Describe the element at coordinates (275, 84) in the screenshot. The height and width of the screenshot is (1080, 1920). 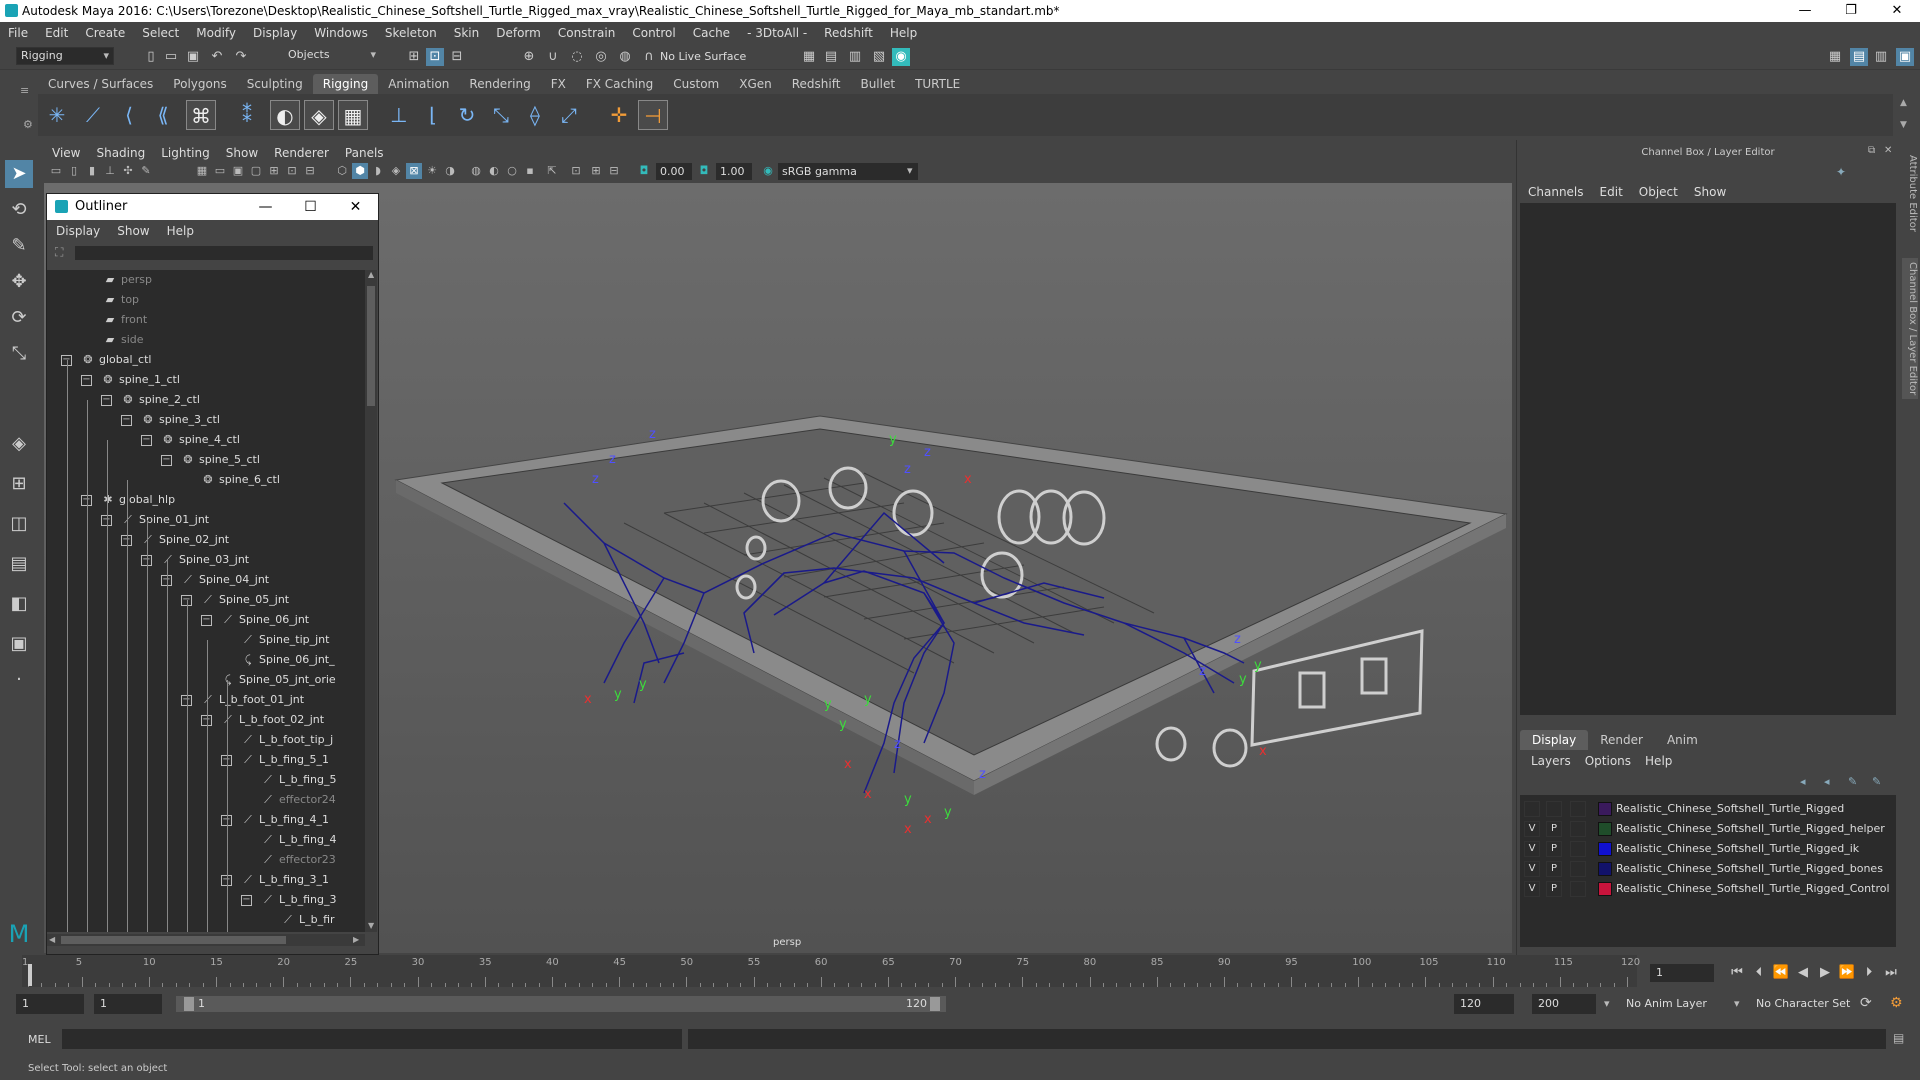
I see `shelf-tab-sculpting: Sculpting` at that location.